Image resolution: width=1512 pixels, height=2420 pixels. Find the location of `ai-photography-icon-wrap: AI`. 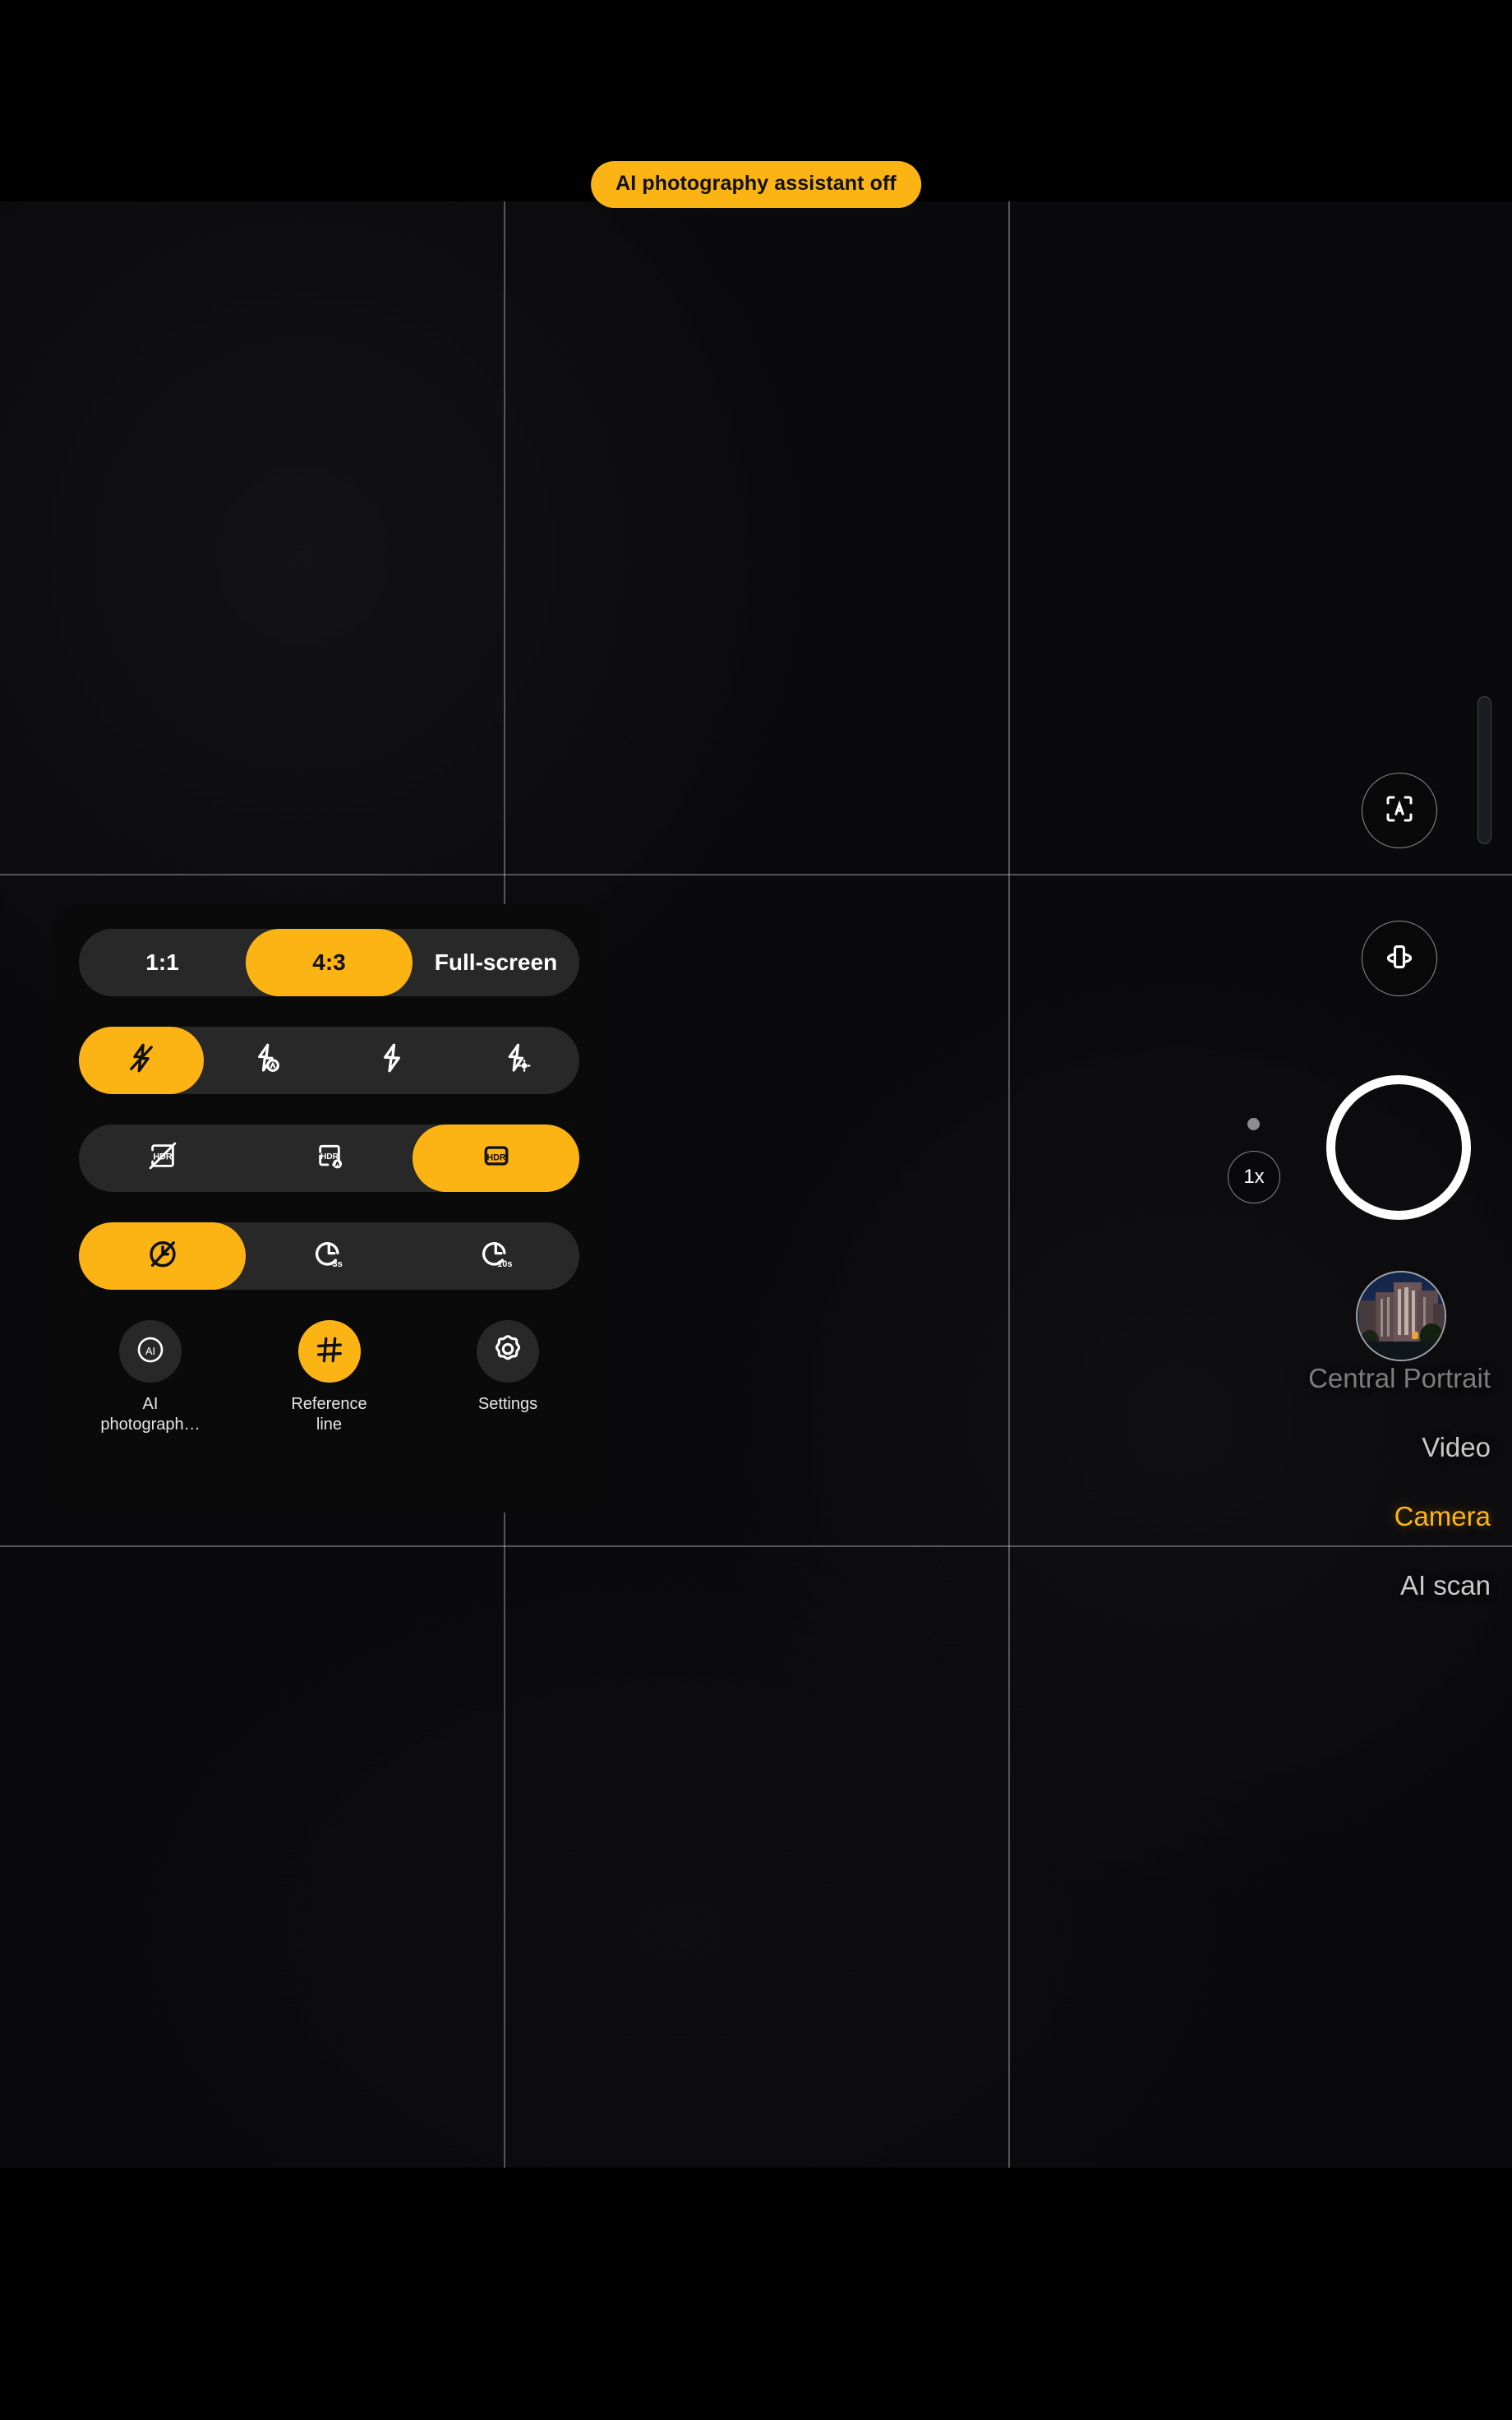

ai-photography-icon-wrap: AI is located at coordinates (150, 1351).